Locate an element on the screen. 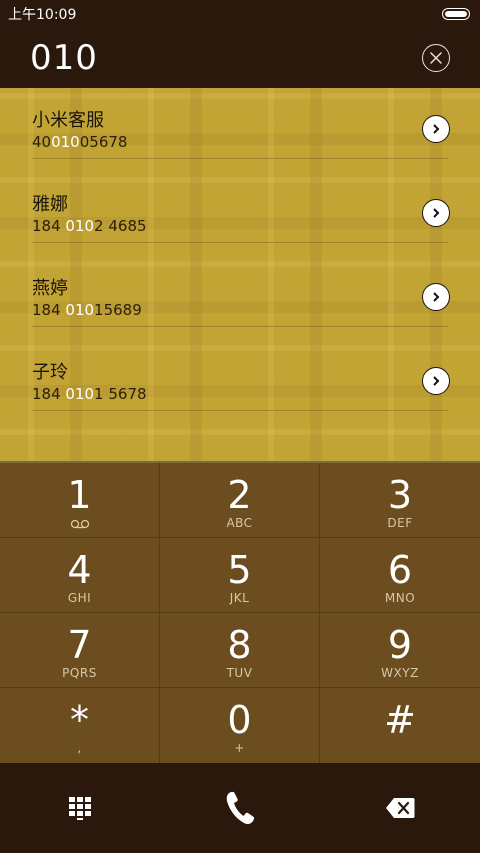  dial-header: 010 is located at coordinates (240, 58).